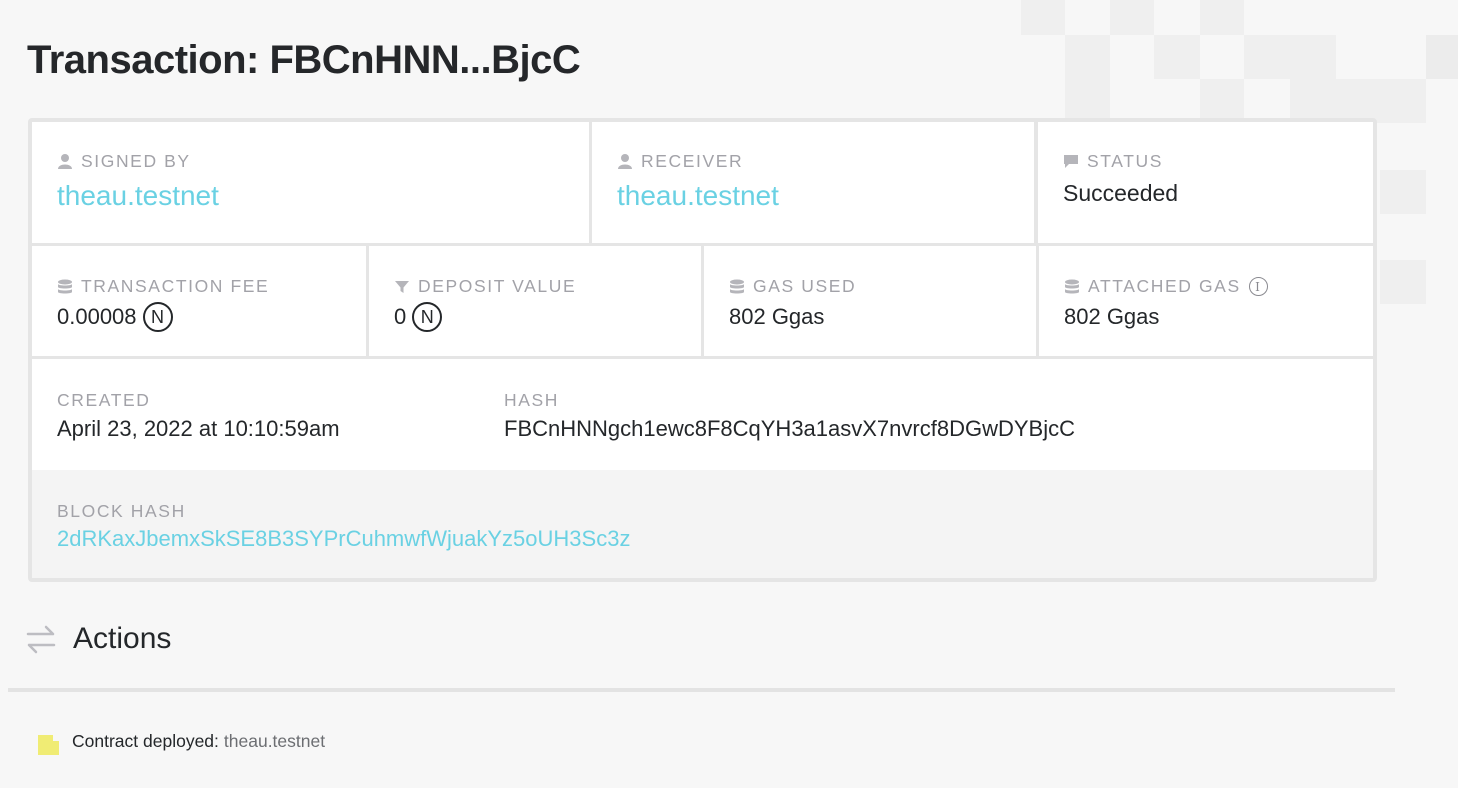  I want to click on created-value: April 23, 2022 at 10:10:59am, so click(198, 428).